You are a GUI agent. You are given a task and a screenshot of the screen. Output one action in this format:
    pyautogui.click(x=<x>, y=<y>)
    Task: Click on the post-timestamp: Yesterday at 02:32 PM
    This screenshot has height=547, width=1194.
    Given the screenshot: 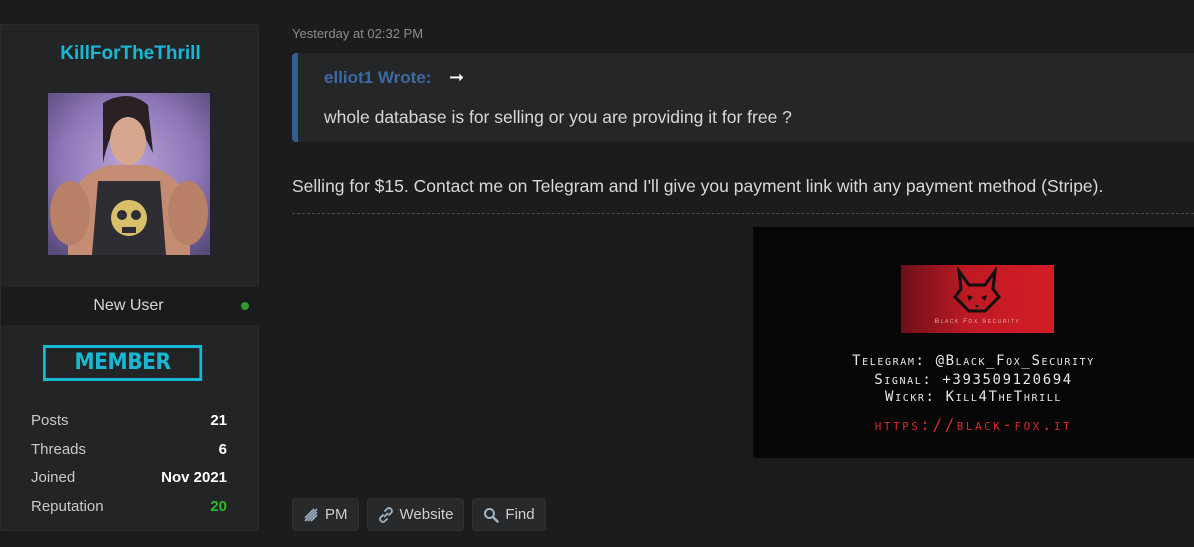 What is the action you would take?
    pyautogui.click(x=357, y=33)
    